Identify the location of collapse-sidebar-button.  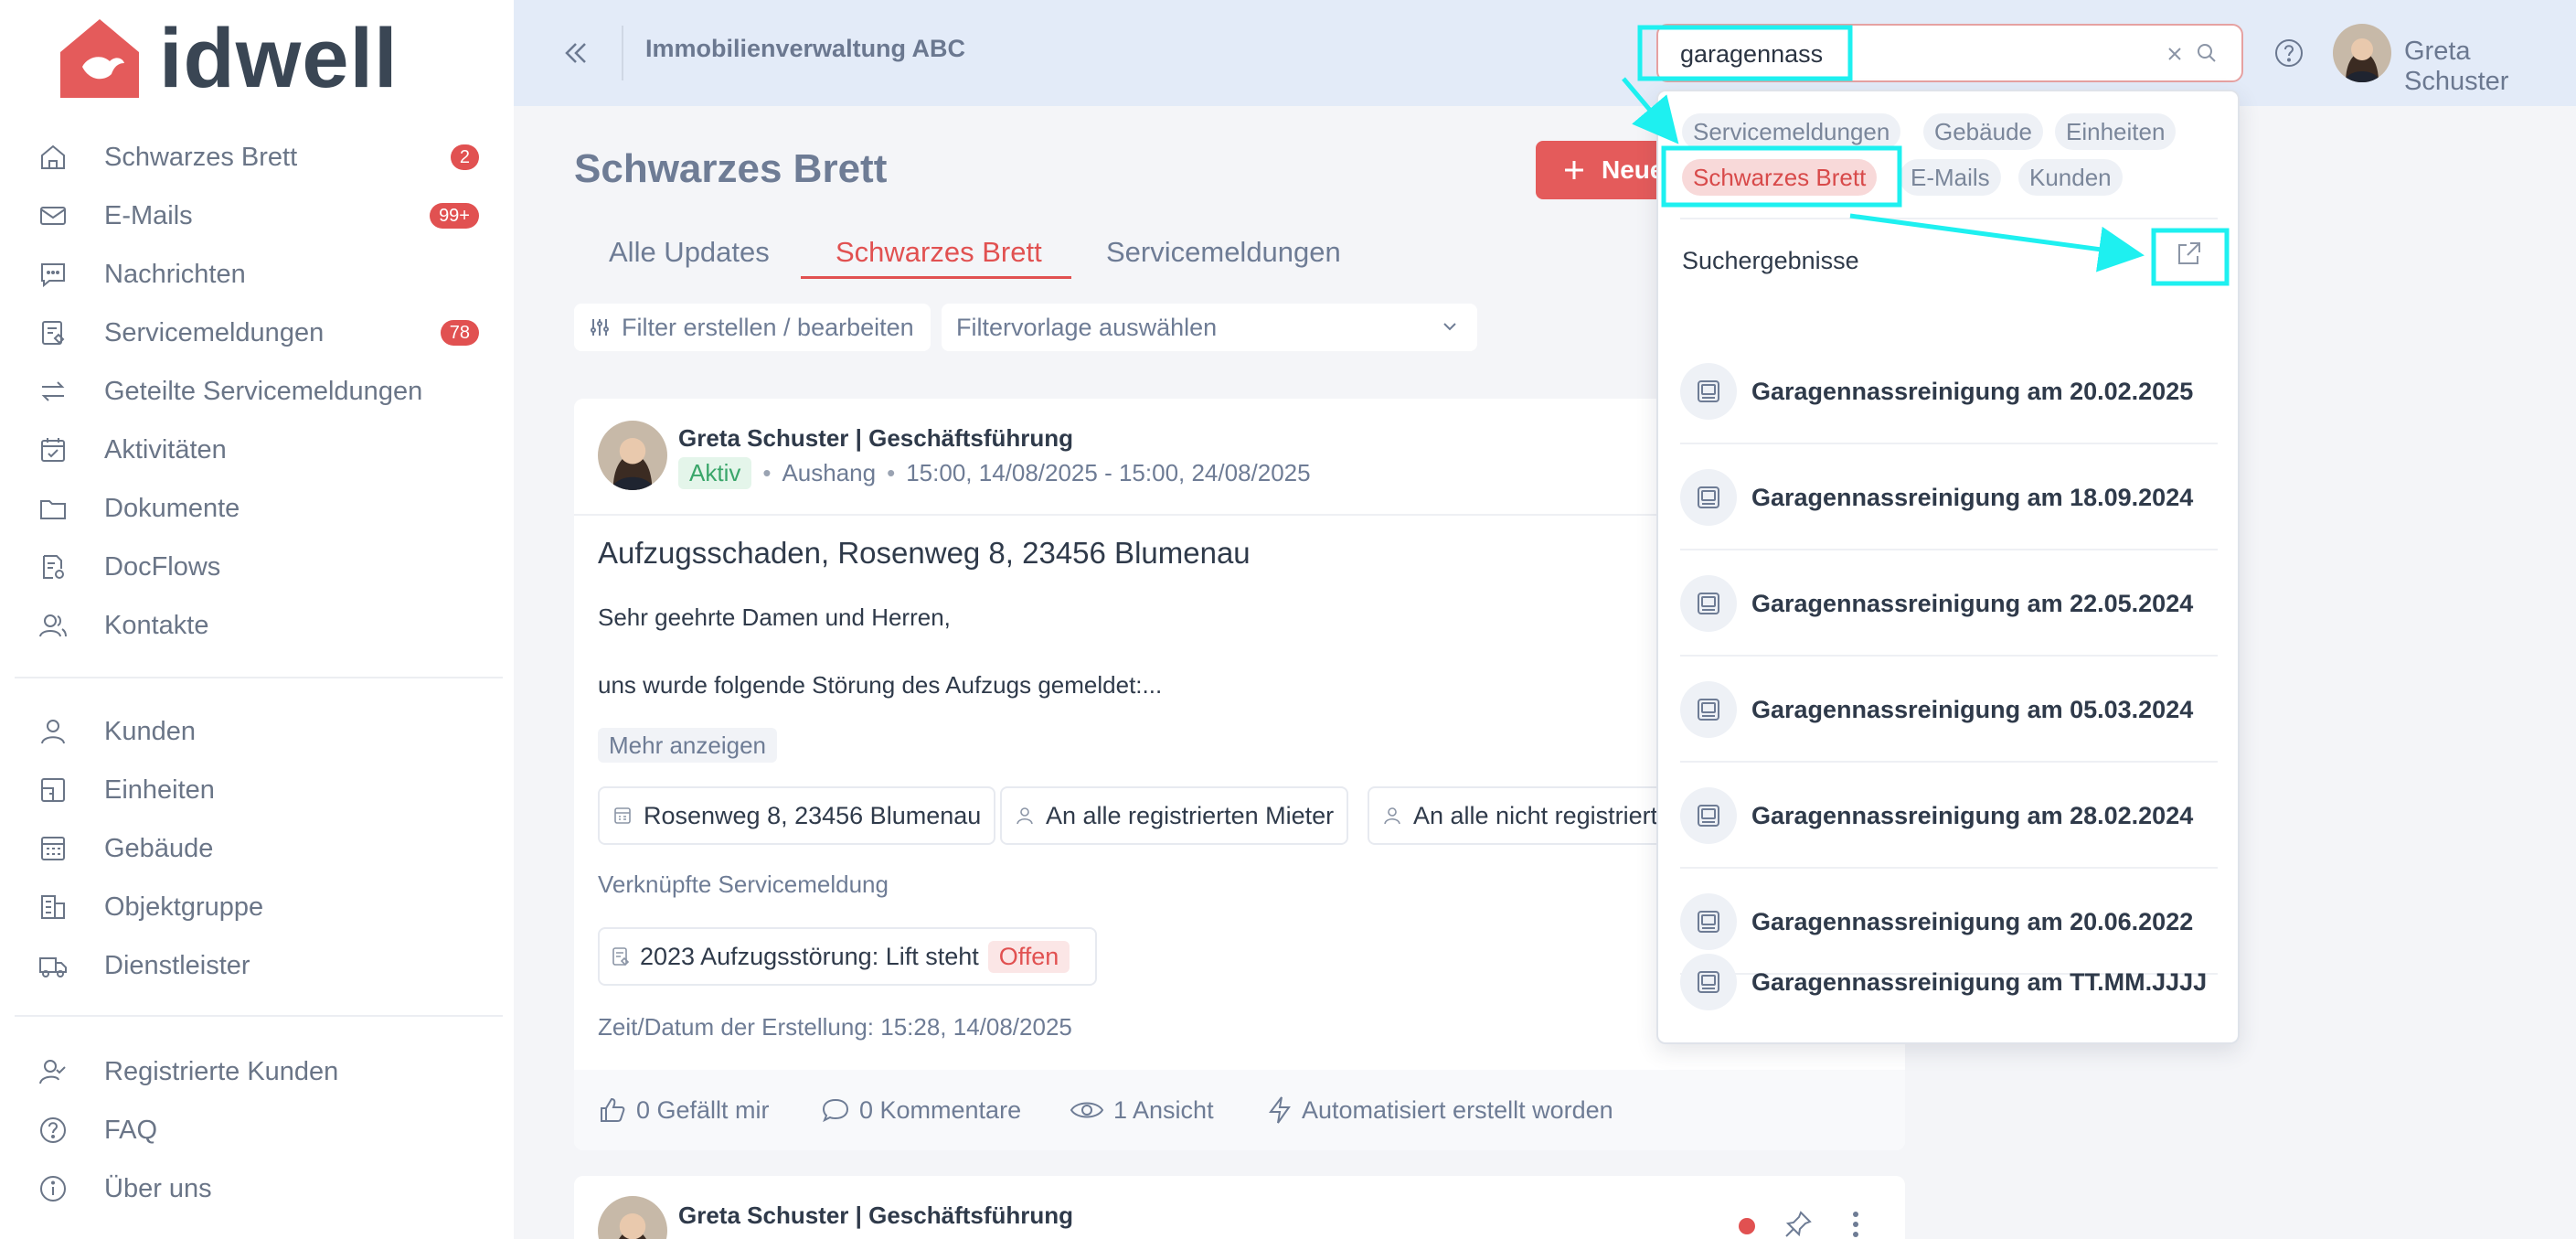
(575, 53).